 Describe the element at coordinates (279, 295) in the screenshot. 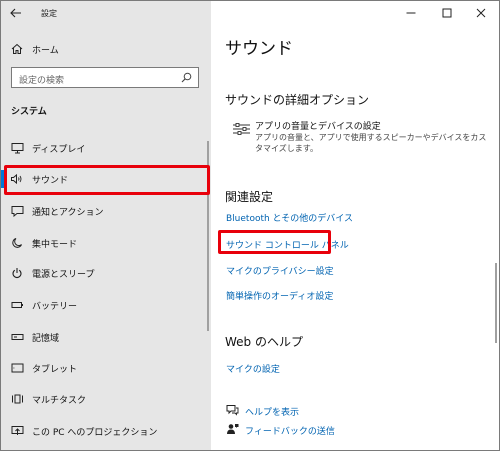

I see `ease-of-access-audio-link: 簡単操作のオーディオ設定` at that location.